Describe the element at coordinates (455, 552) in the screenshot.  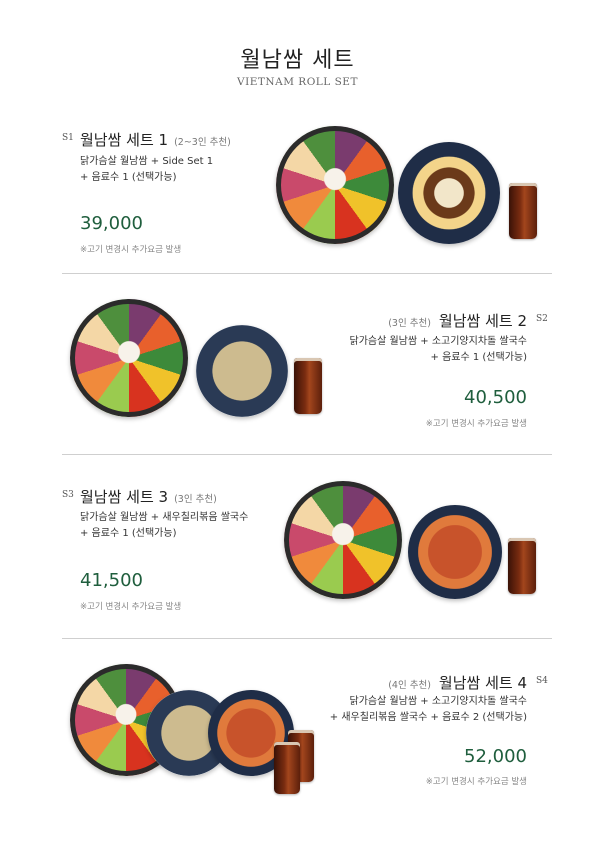
I see `chili-shrimp-noodle-image` at that location.